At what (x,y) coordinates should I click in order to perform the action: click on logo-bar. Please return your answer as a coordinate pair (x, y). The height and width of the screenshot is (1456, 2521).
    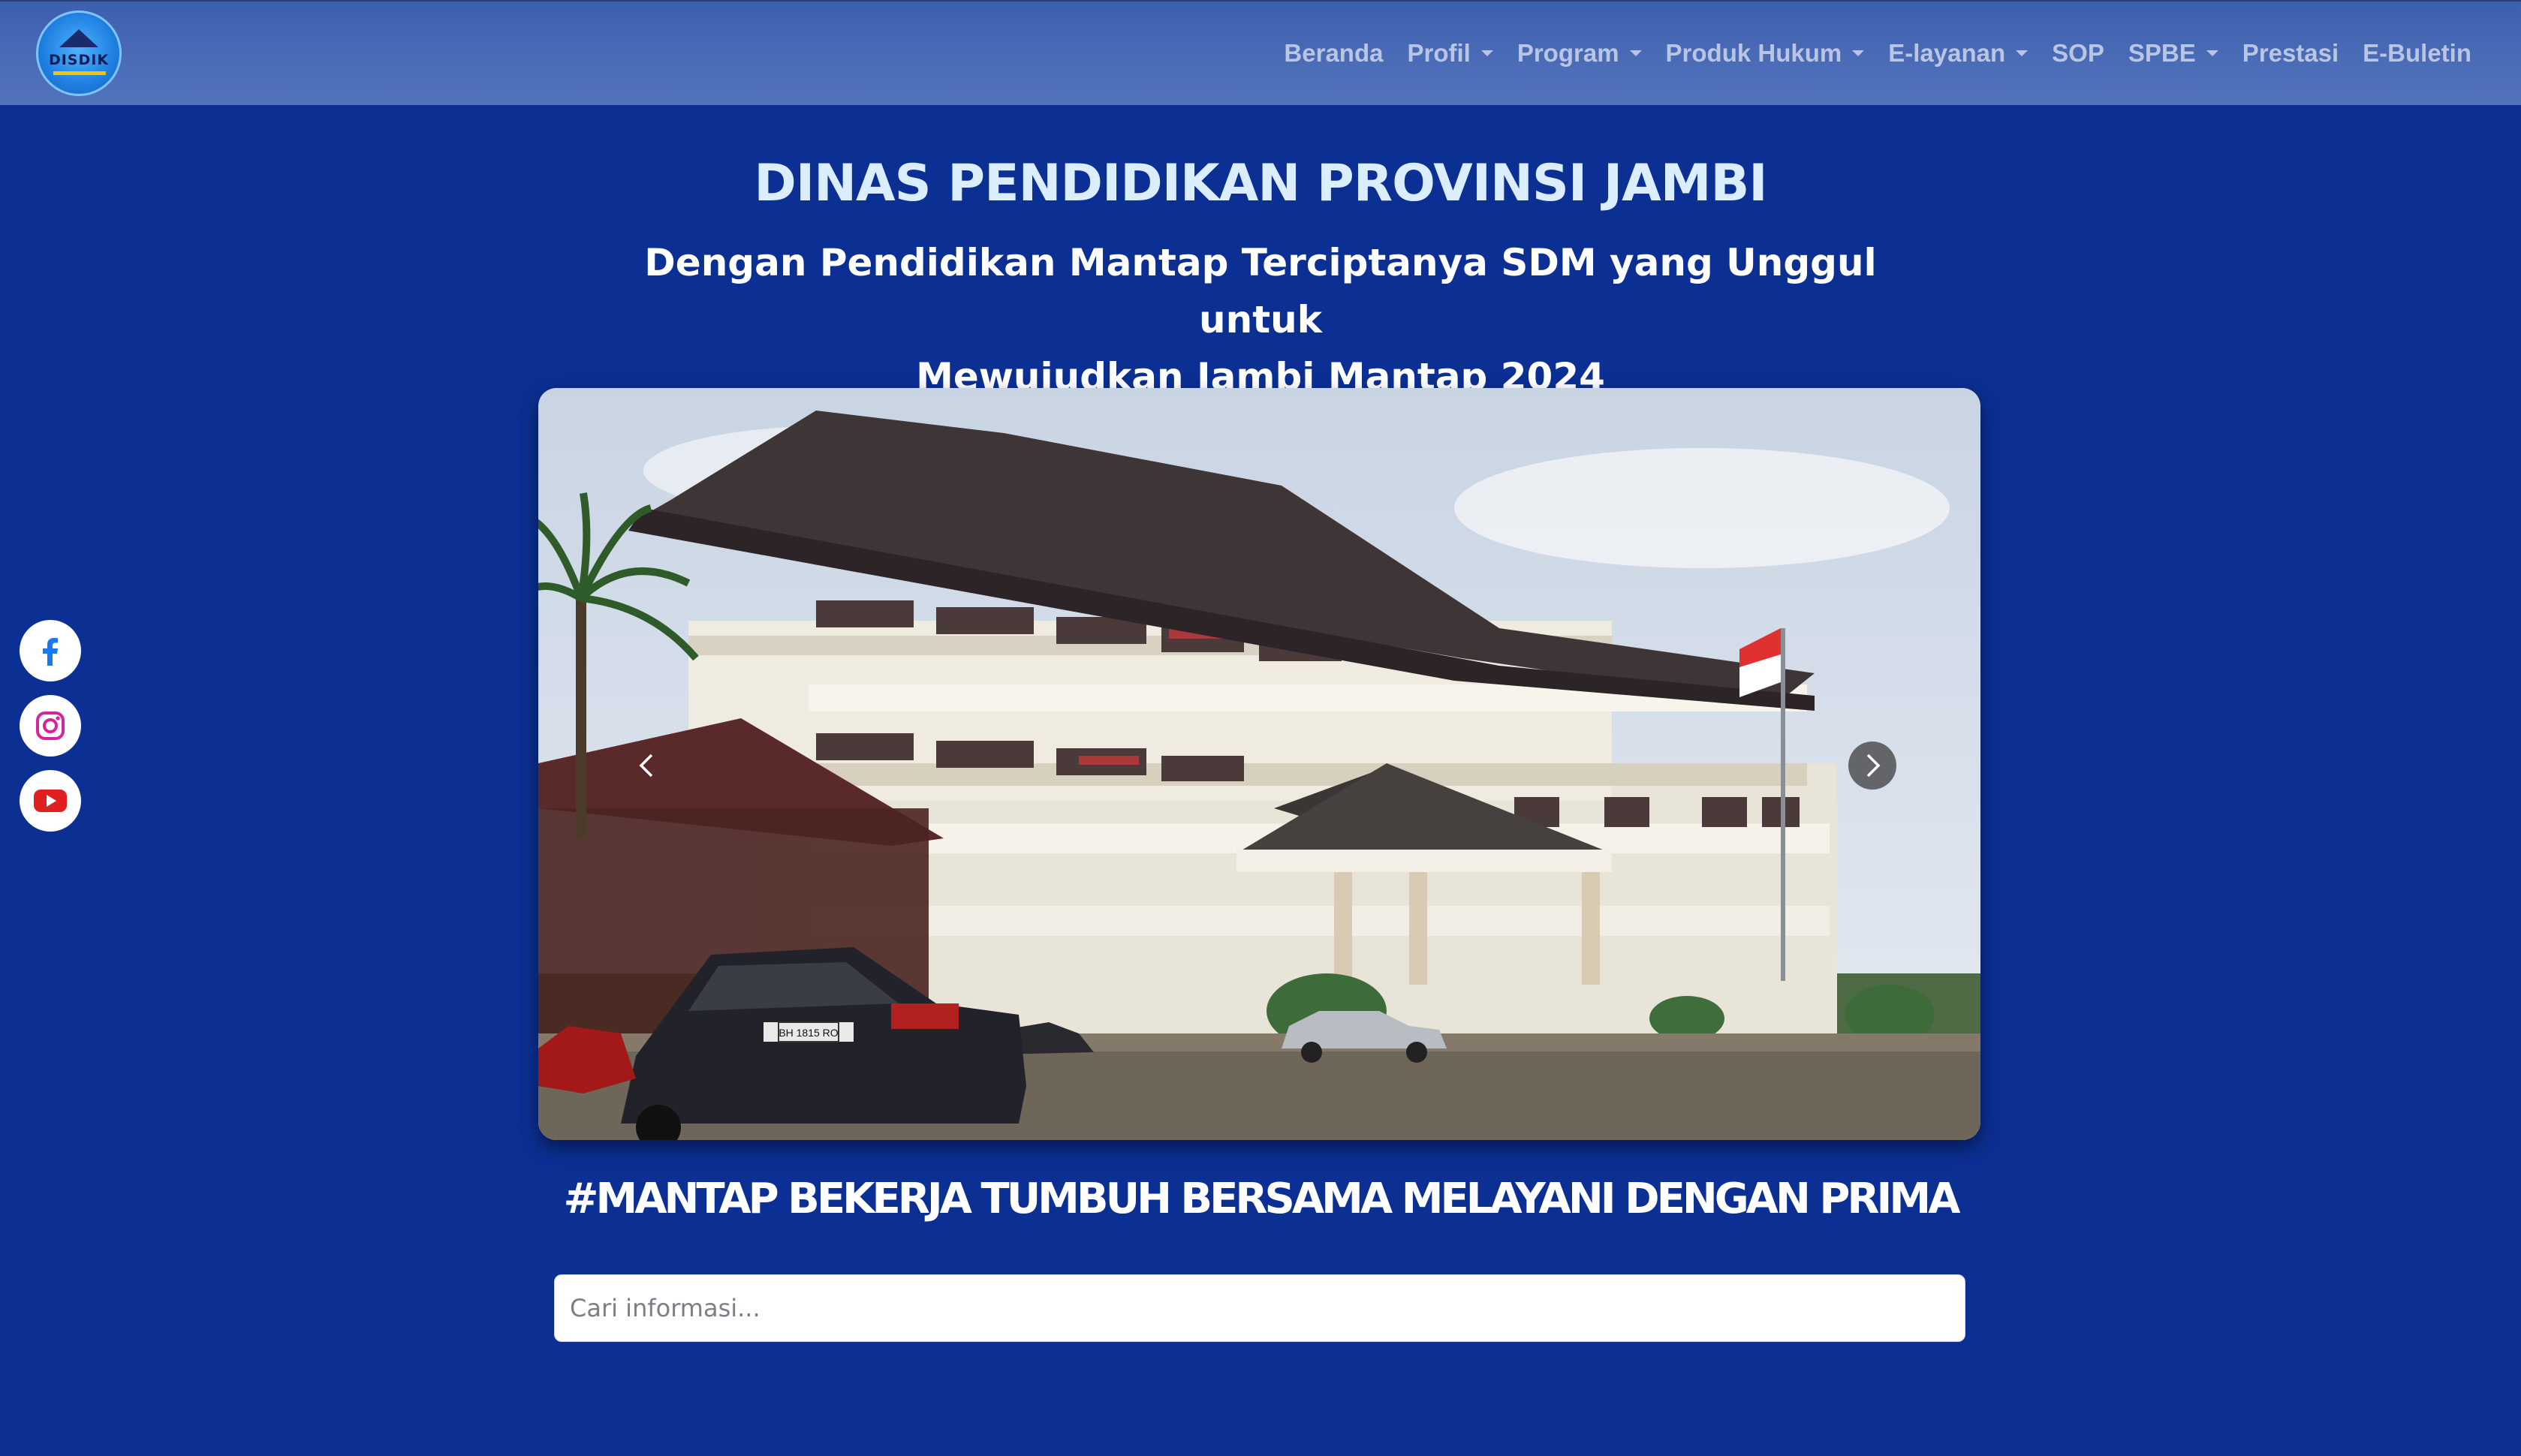
    Looking at the image, I should click on (79, 73).